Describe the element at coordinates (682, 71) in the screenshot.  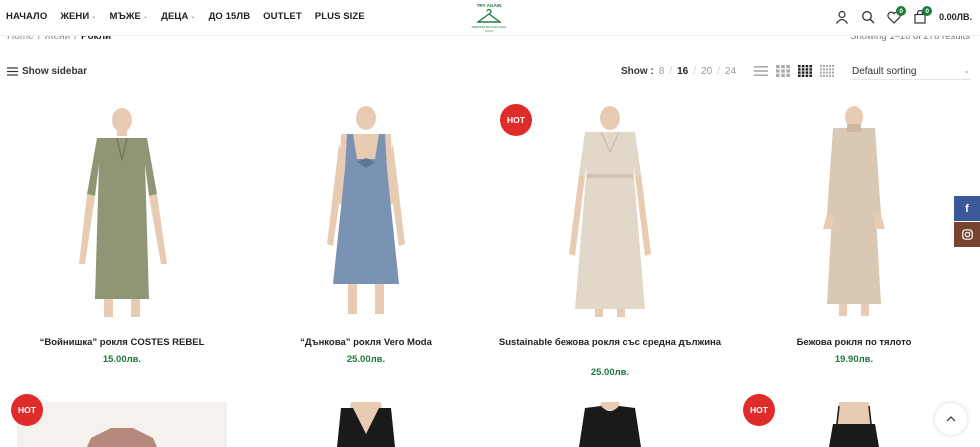
I see `per-page-16: 16` at that location.